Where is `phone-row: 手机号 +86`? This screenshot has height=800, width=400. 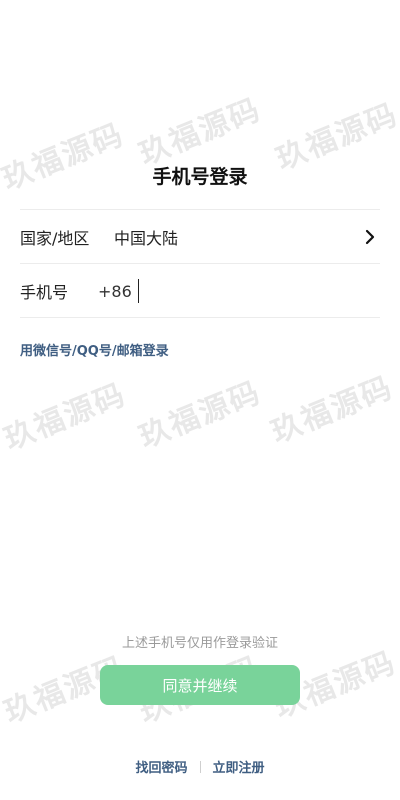
phone-row: 手机号 +86 is located at coordinates (200, 291).